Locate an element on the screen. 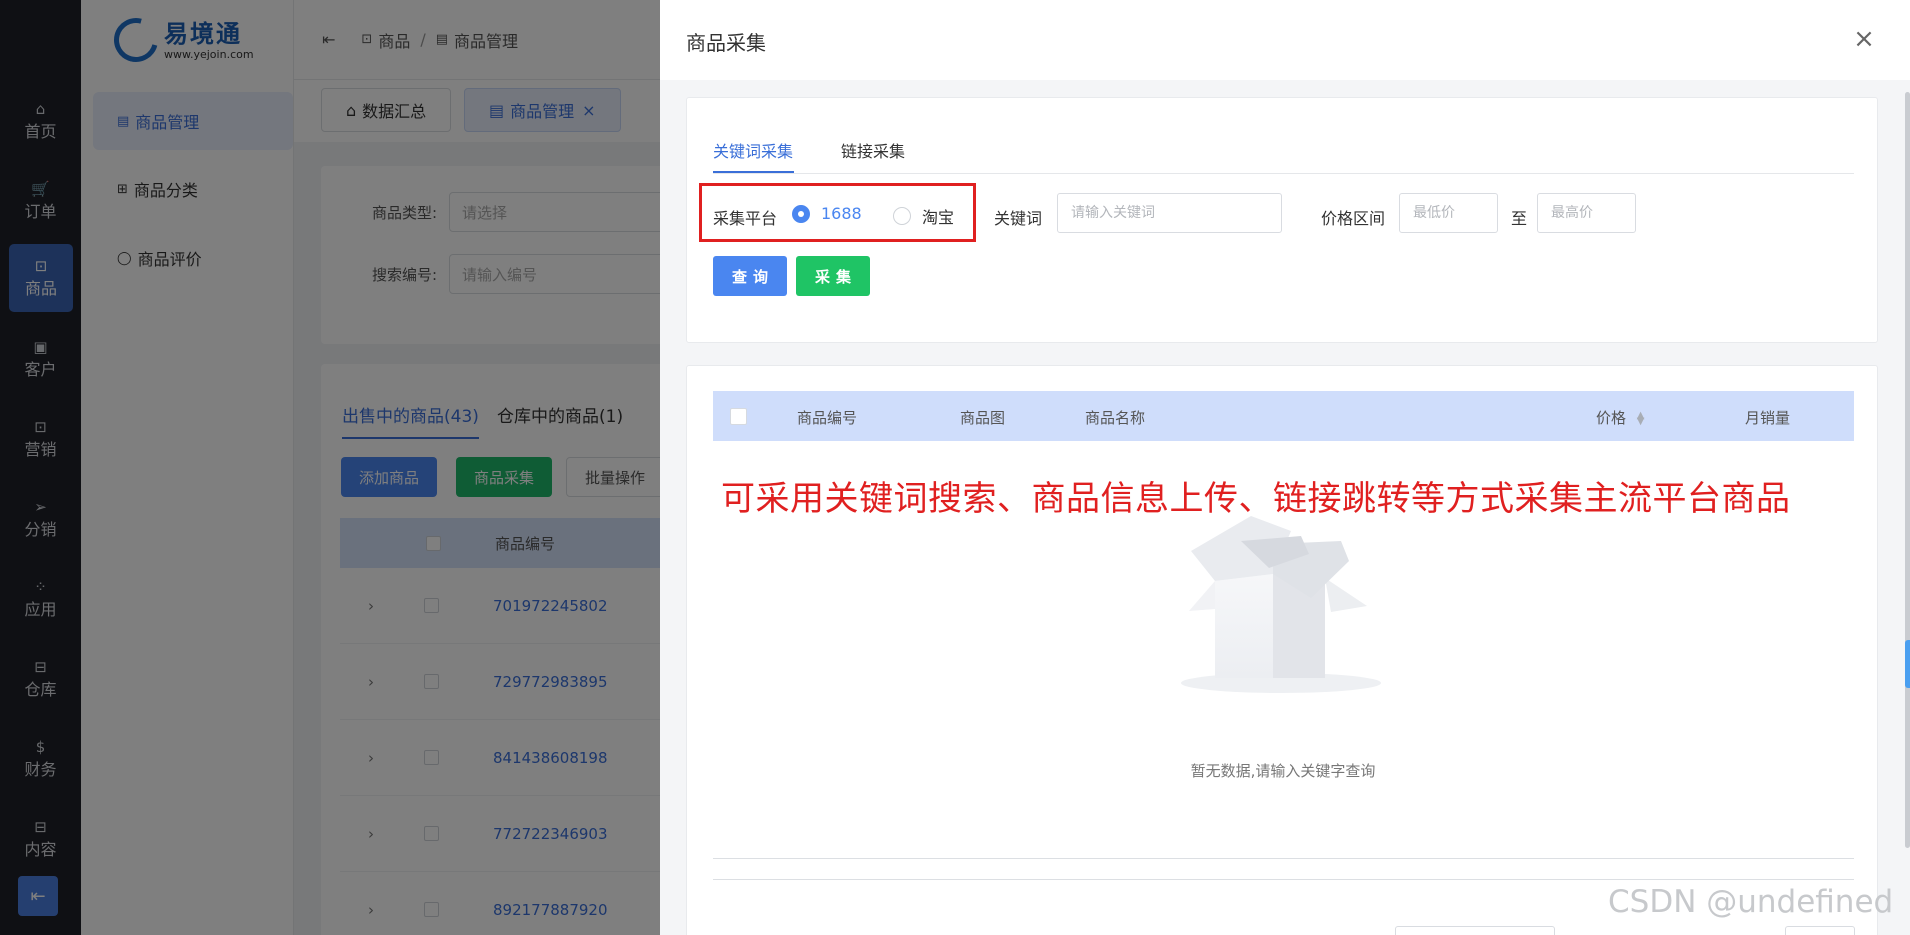 The height and width of the screenshot is (935, 1910). watermark: CSDN @undefined is located at coordinates (1751, 902).